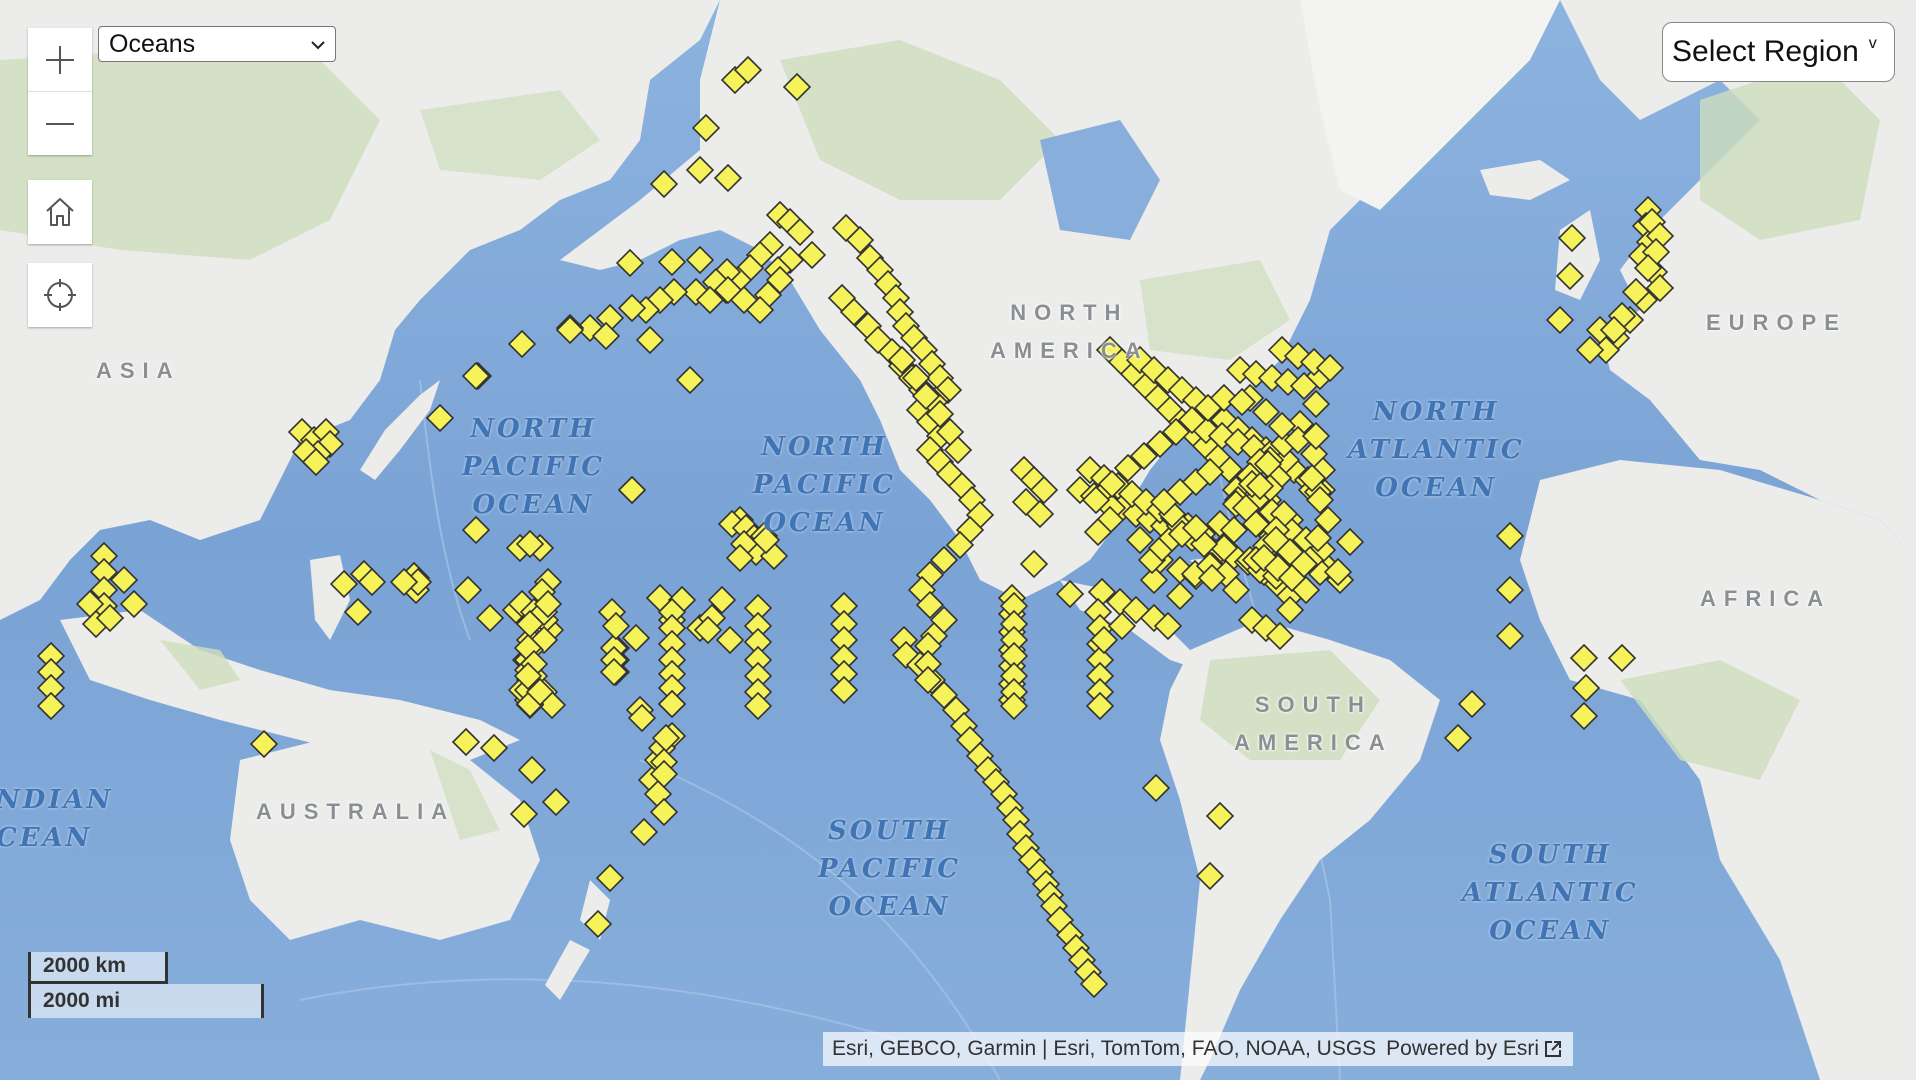  I want to click on scale-km: 2000 km, so click(98, 968).